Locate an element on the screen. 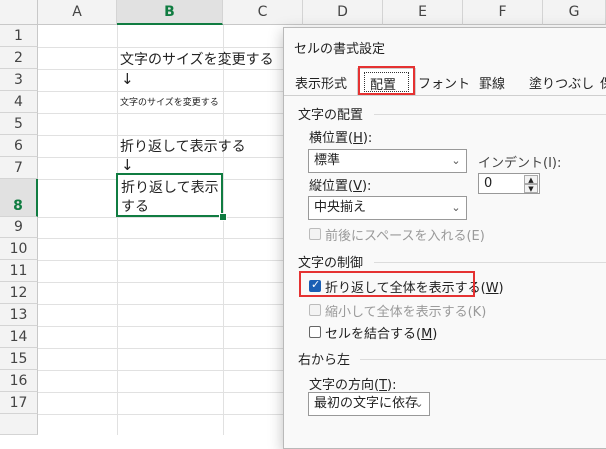 This screenshot has width=606, height=449. tab-divider is located at coordinates (445, 95).